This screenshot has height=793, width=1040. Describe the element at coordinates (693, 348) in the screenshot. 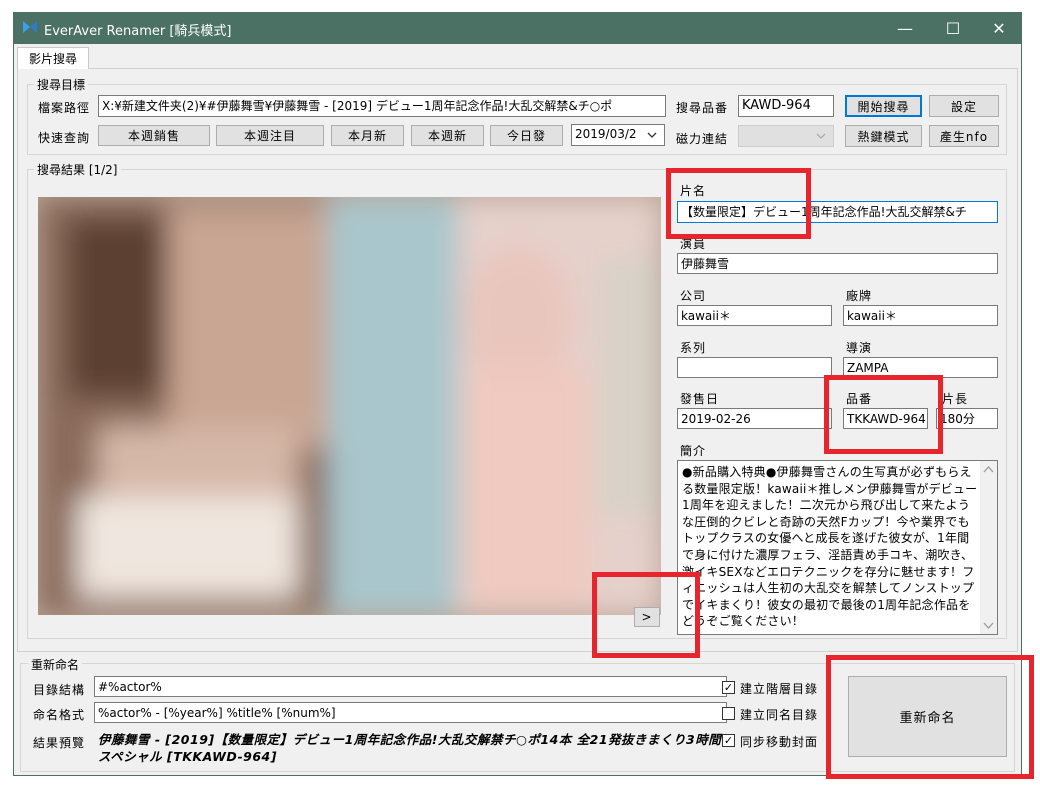

I see `series-label: 系列` at that location.